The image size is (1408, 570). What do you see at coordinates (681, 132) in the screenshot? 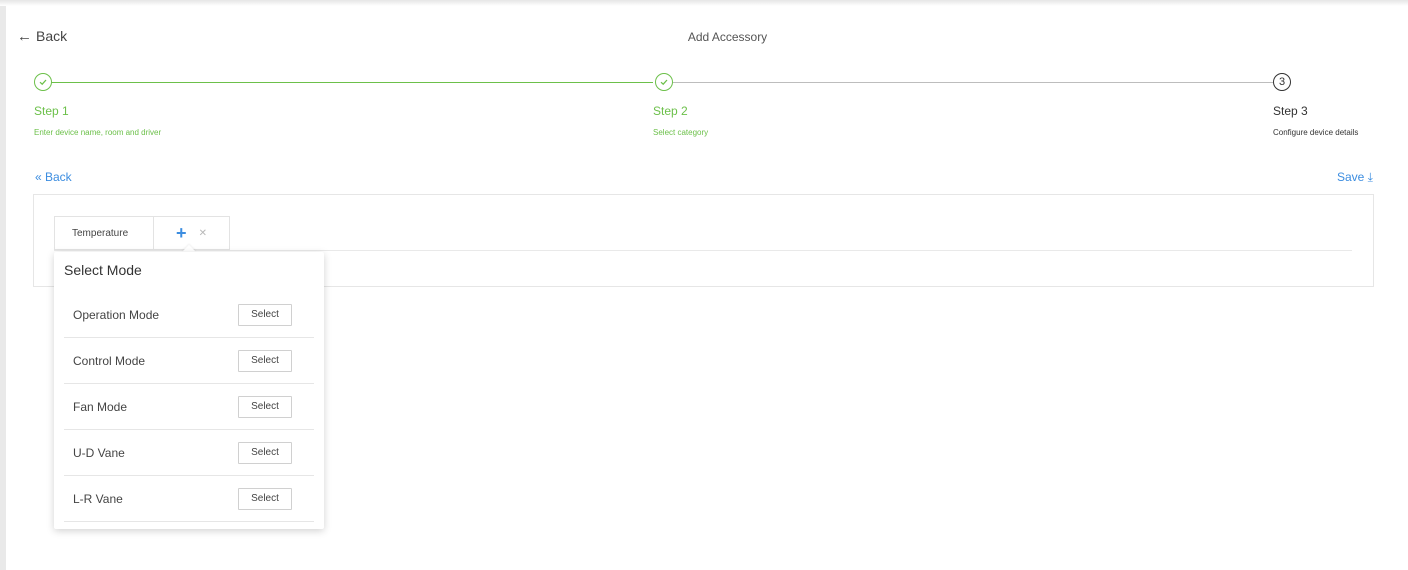
I see `step-2-subtitle: Select category` at bounding box center [681, 132].